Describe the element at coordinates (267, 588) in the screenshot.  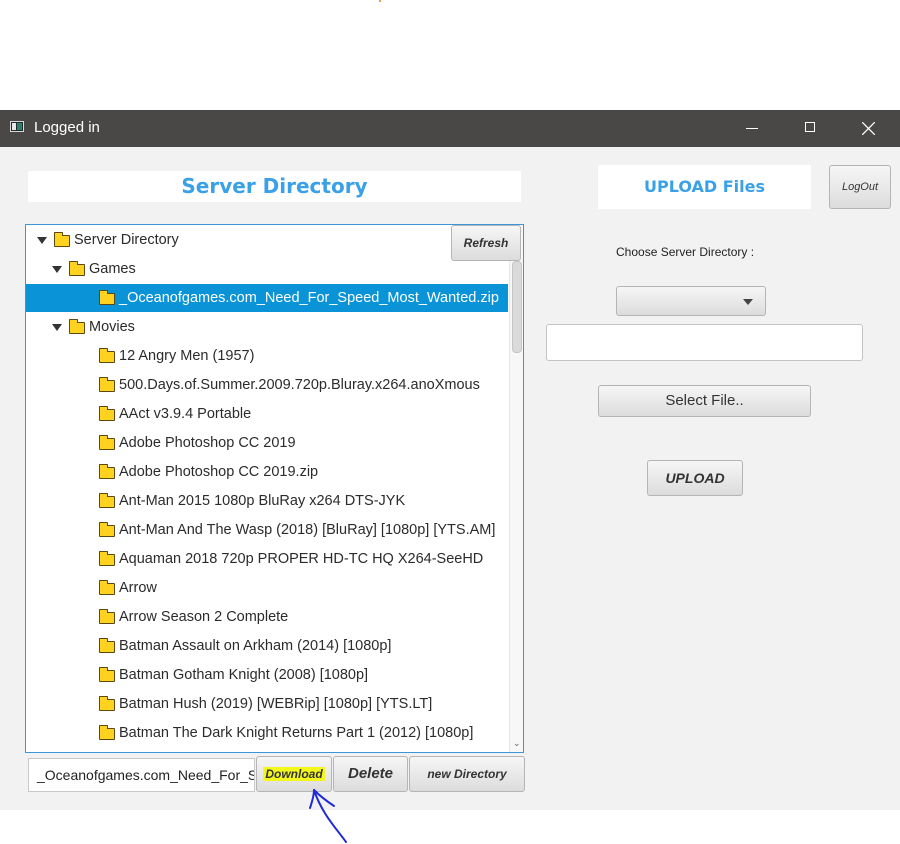
I see `tree-item: Arrow` at that location.